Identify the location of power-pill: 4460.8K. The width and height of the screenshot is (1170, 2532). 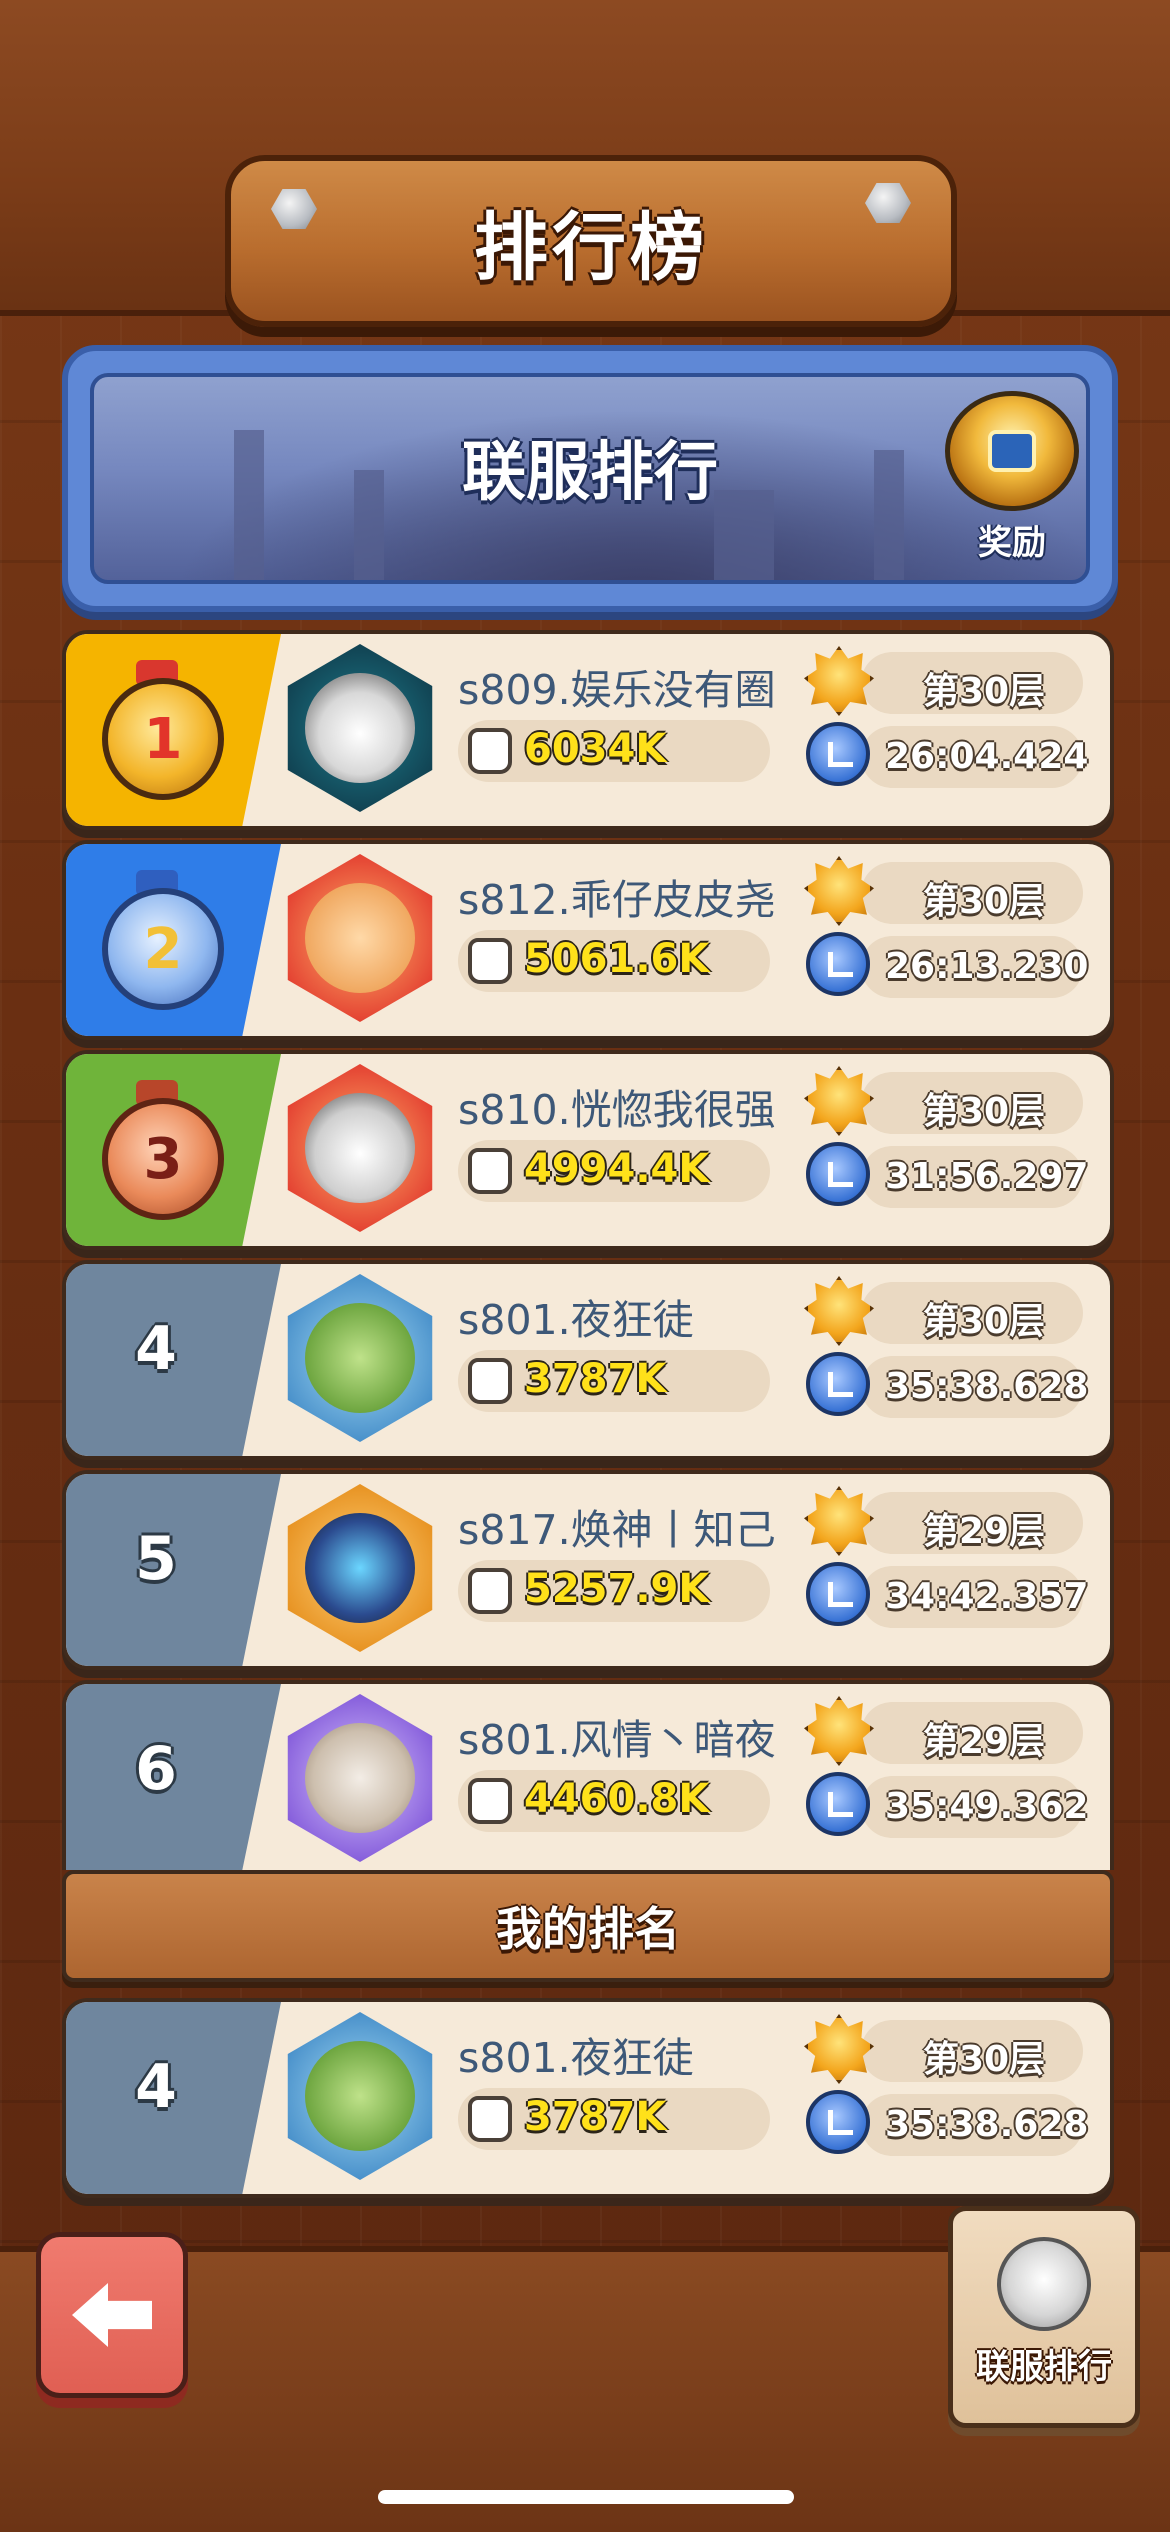
(614, 1801).